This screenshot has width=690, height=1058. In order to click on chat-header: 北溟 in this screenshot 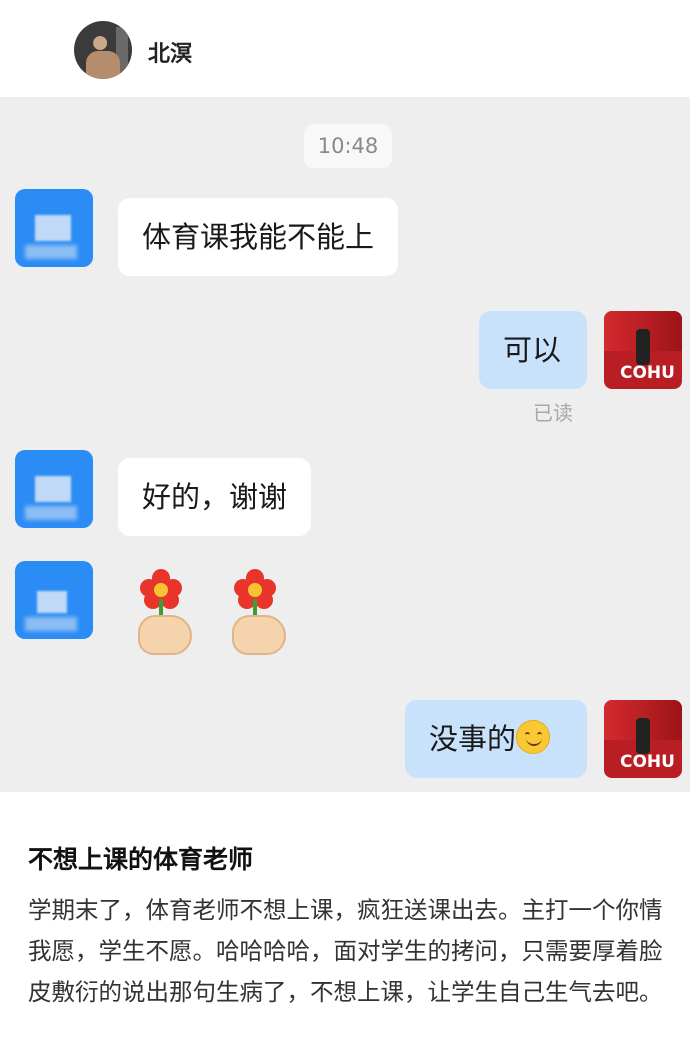, I will do `click(345, 48)`.